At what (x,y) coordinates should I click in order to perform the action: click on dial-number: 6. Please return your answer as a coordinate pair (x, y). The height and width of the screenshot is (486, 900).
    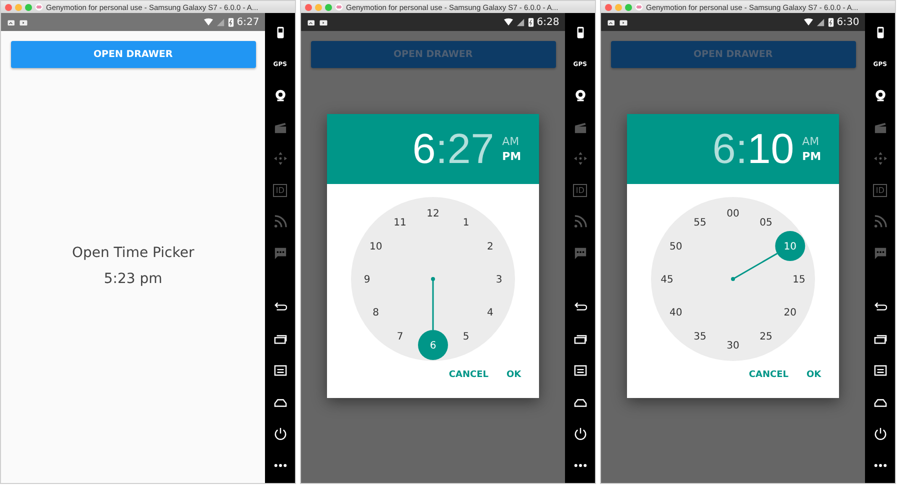
    Looking at the image, I should click on (433, 346).